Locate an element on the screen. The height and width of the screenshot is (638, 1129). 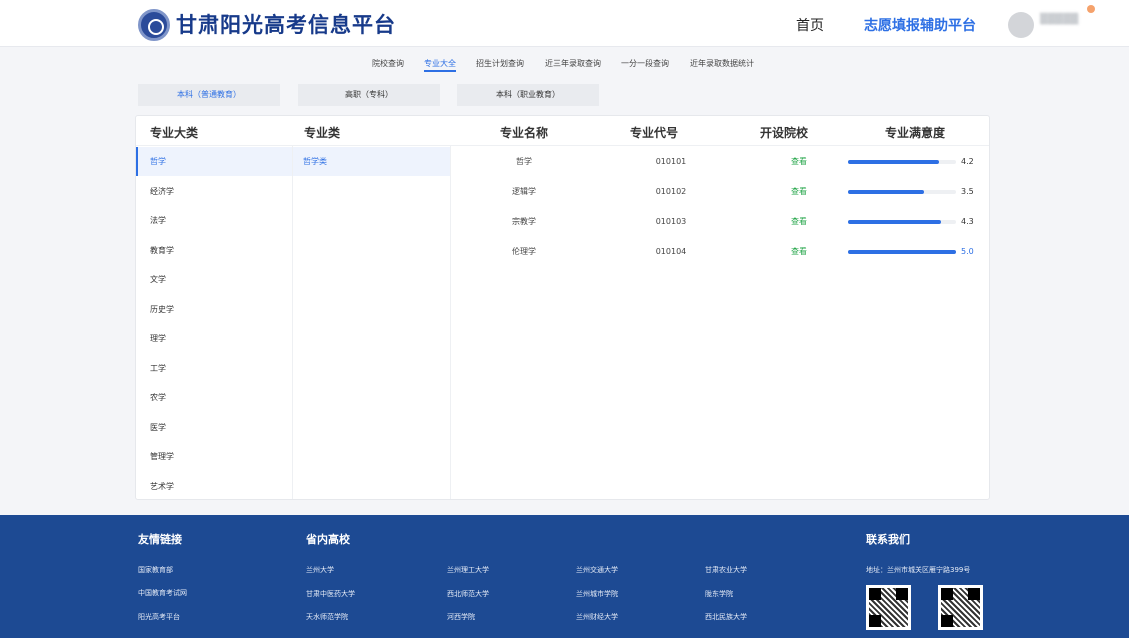
qr-code-service is located at coordinates (960, 607).